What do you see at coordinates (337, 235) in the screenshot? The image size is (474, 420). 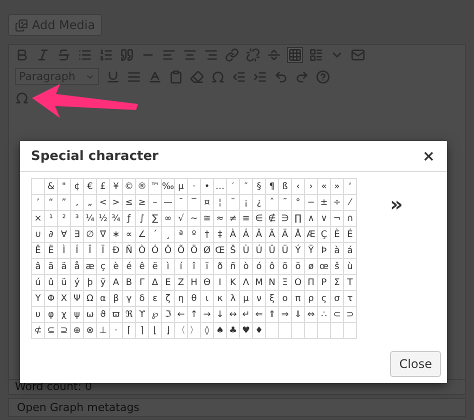 I see `character-cell: È` at bounding box center [337, 235].